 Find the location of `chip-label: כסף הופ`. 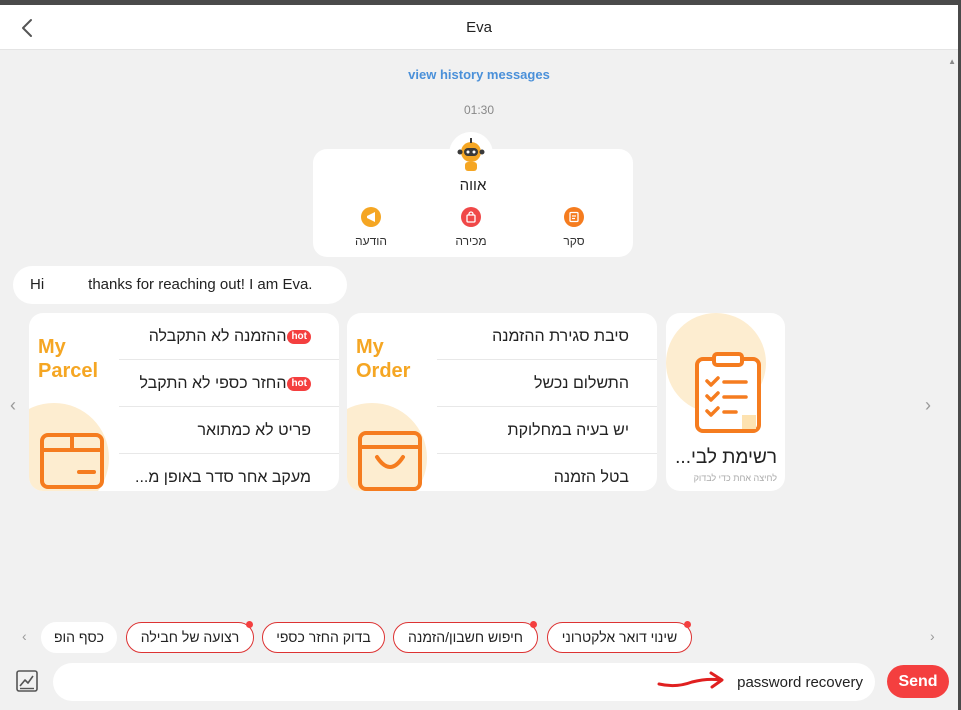

chip-label: כסף הופ is located at coordinates (79, 637).